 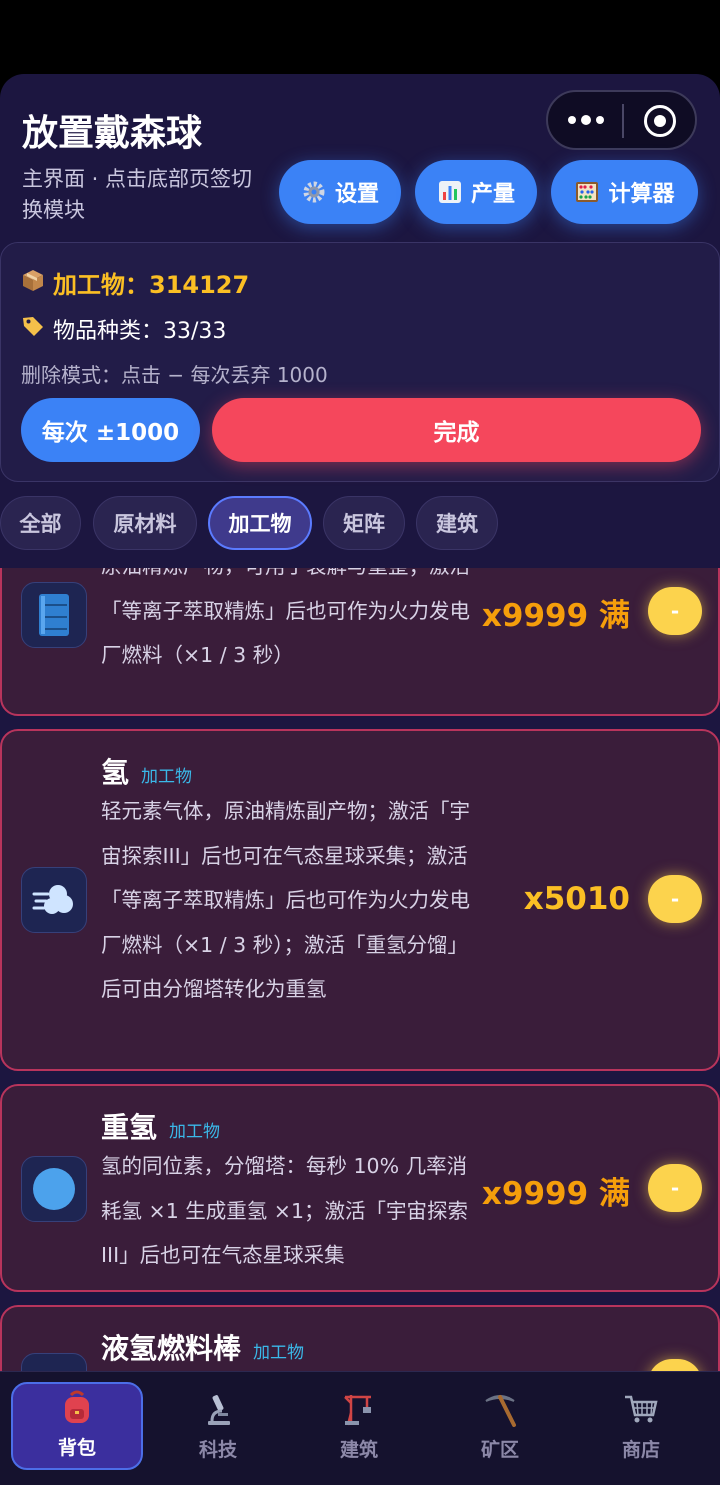 What do you see at coordinates (54, 1189) in the screenshot?
I see `blue-orb-icon` at bounding box center [54, 1189].